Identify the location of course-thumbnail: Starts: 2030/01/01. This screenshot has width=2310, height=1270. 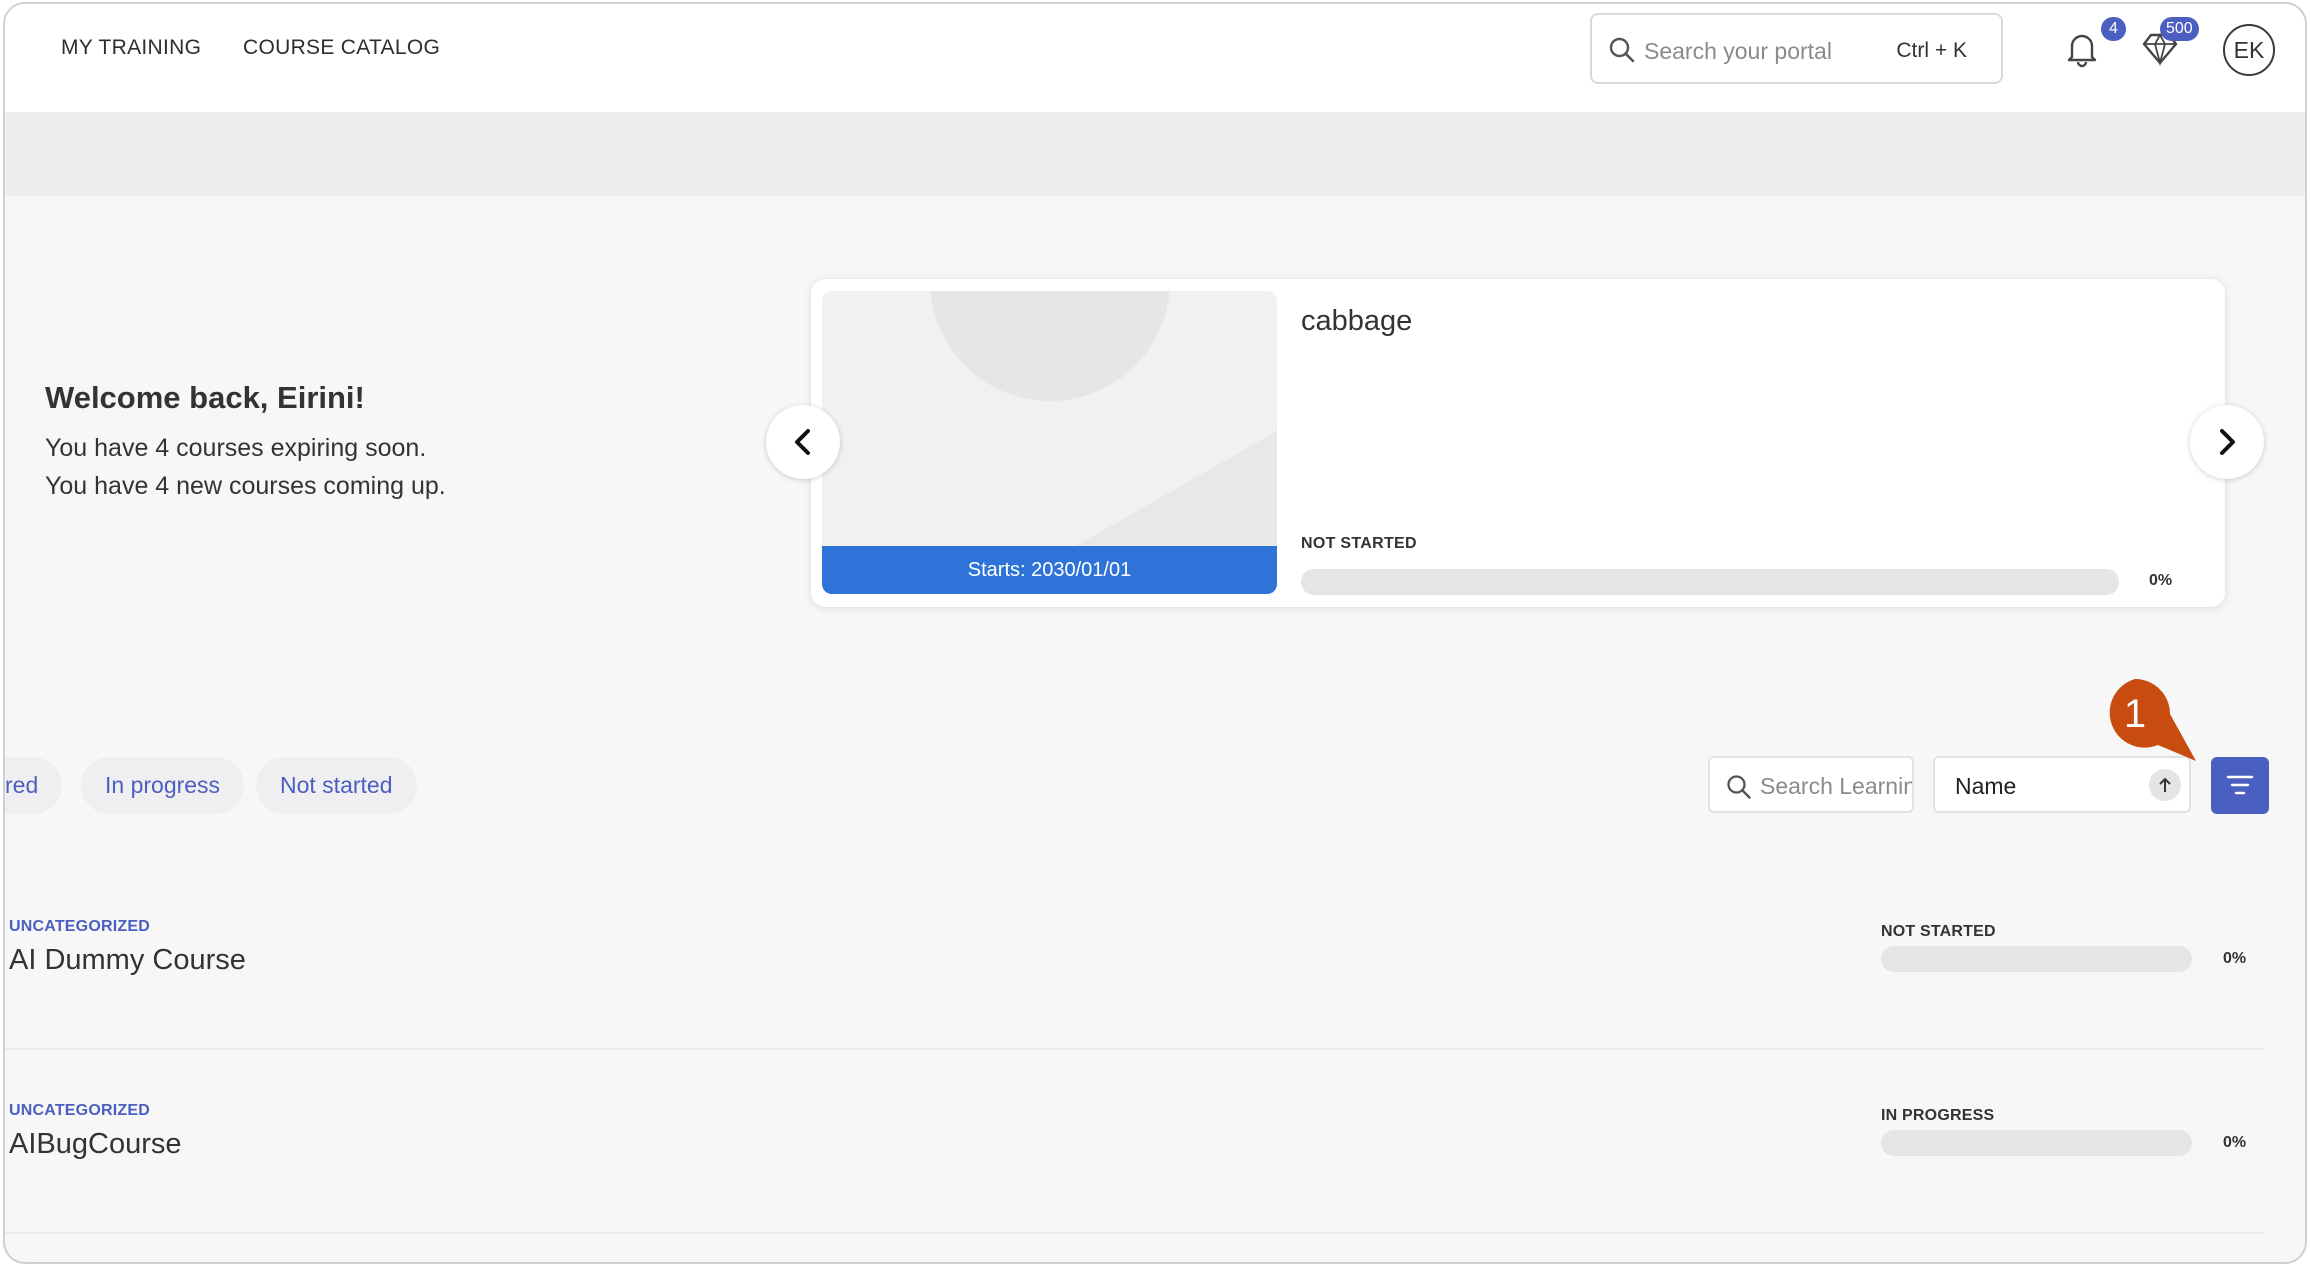
(1049, 442).